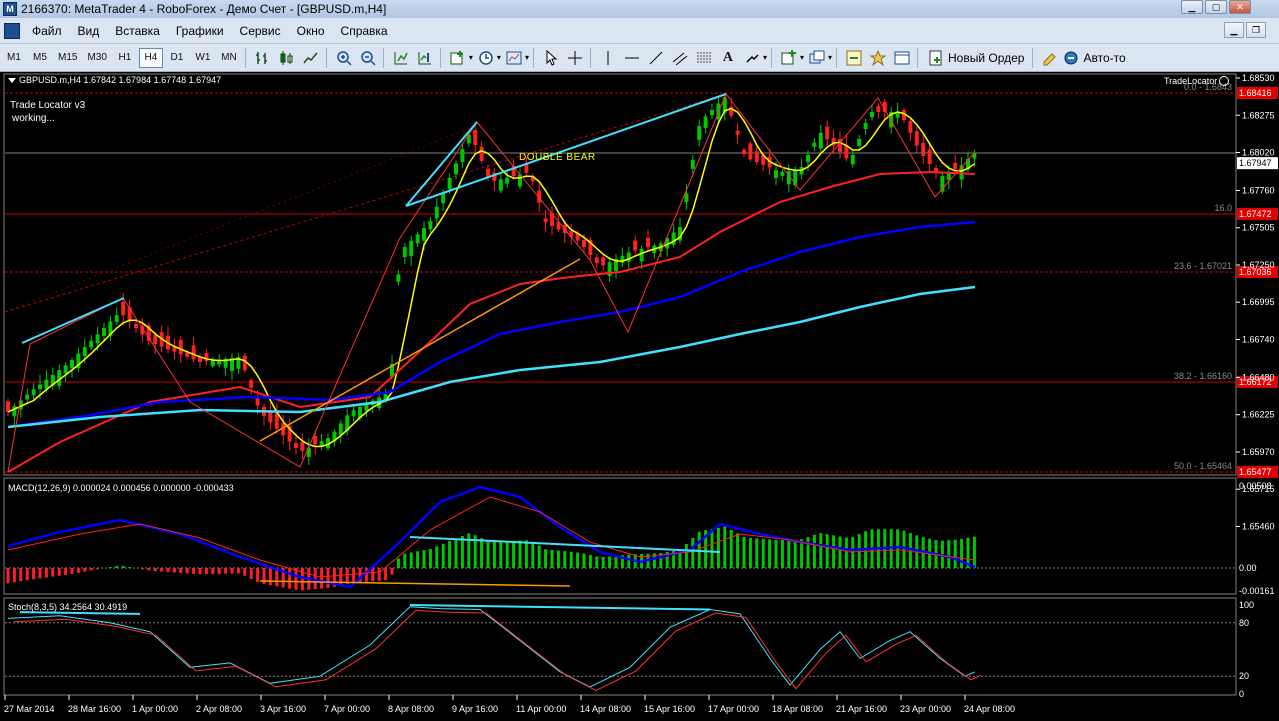  Describe the element at coordinates (1234, 30) in the screenshot. I see `child-minimize-button: ▁` at that location.